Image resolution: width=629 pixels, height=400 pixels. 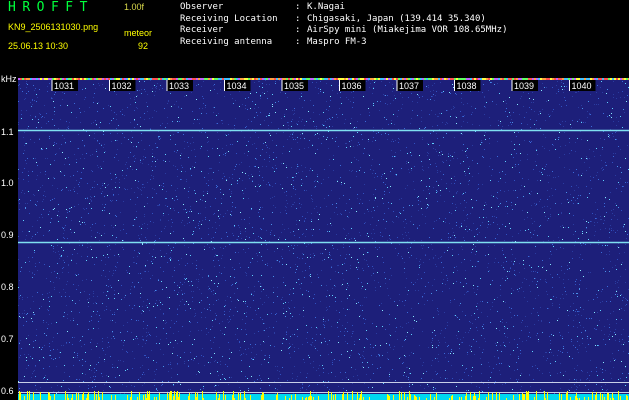 What do you see at coordinates (138, 33) in the screenshot?
I see `meteor-label: meteor` at bounding box center [138, 33].